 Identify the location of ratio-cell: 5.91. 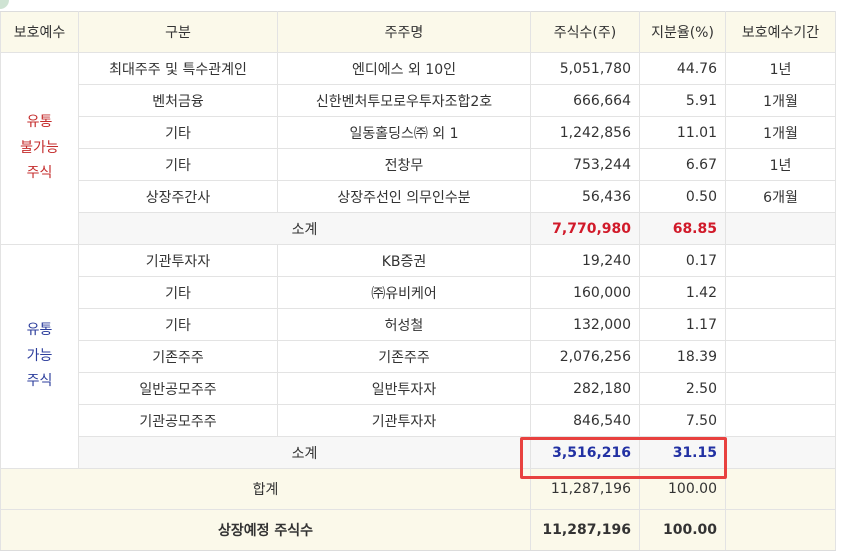
(682, 100).